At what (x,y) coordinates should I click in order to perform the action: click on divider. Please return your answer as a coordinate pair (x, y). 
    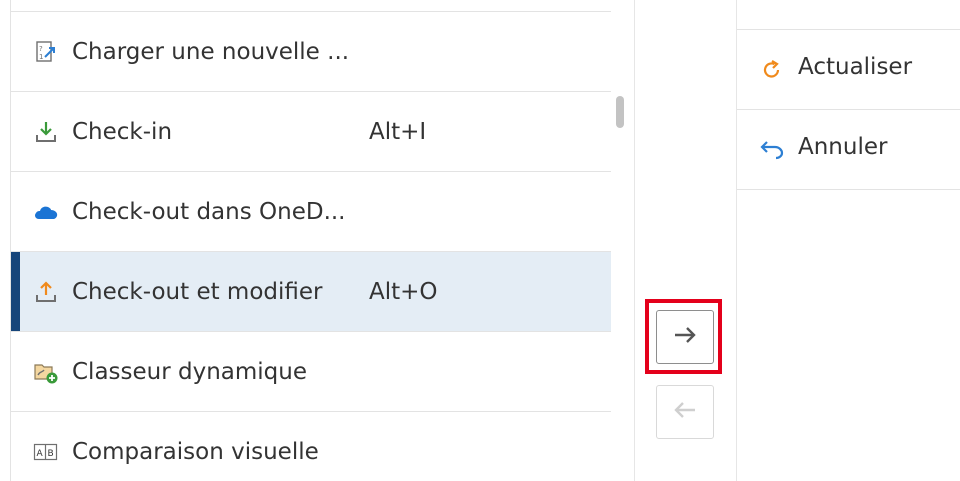
    Looking at the image, I should click on (634, 240).